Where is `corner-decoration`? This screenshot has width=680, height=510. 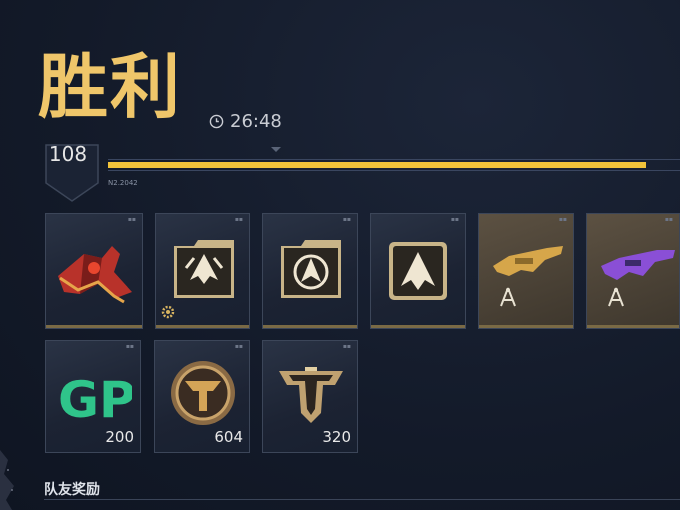 corner-decoration is located at coordinates (7, 480).